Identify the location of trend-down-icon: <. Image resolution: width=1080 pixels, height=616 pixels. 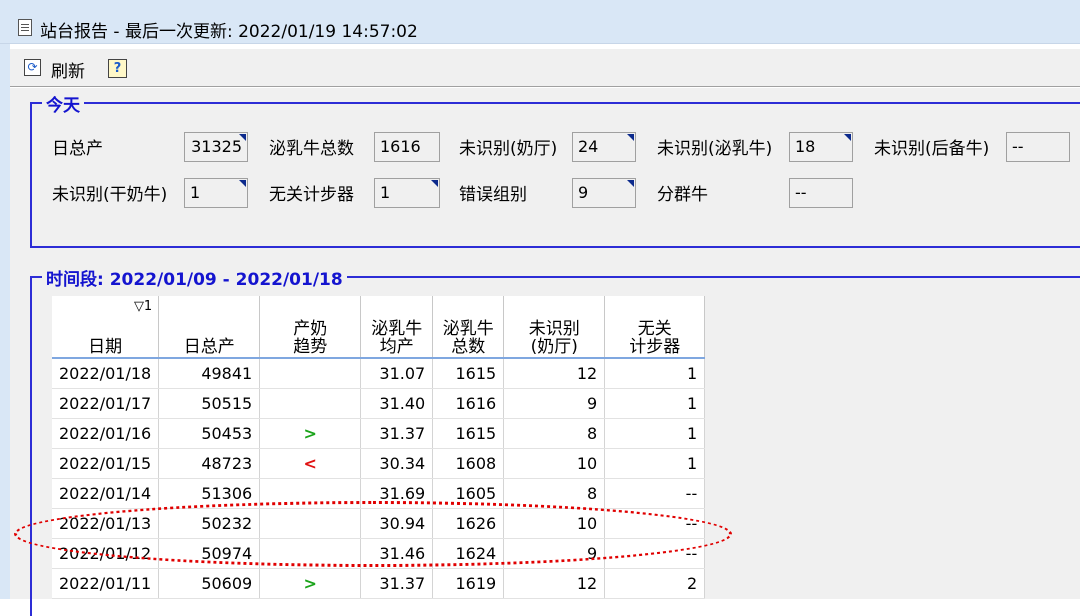
(310, 463).